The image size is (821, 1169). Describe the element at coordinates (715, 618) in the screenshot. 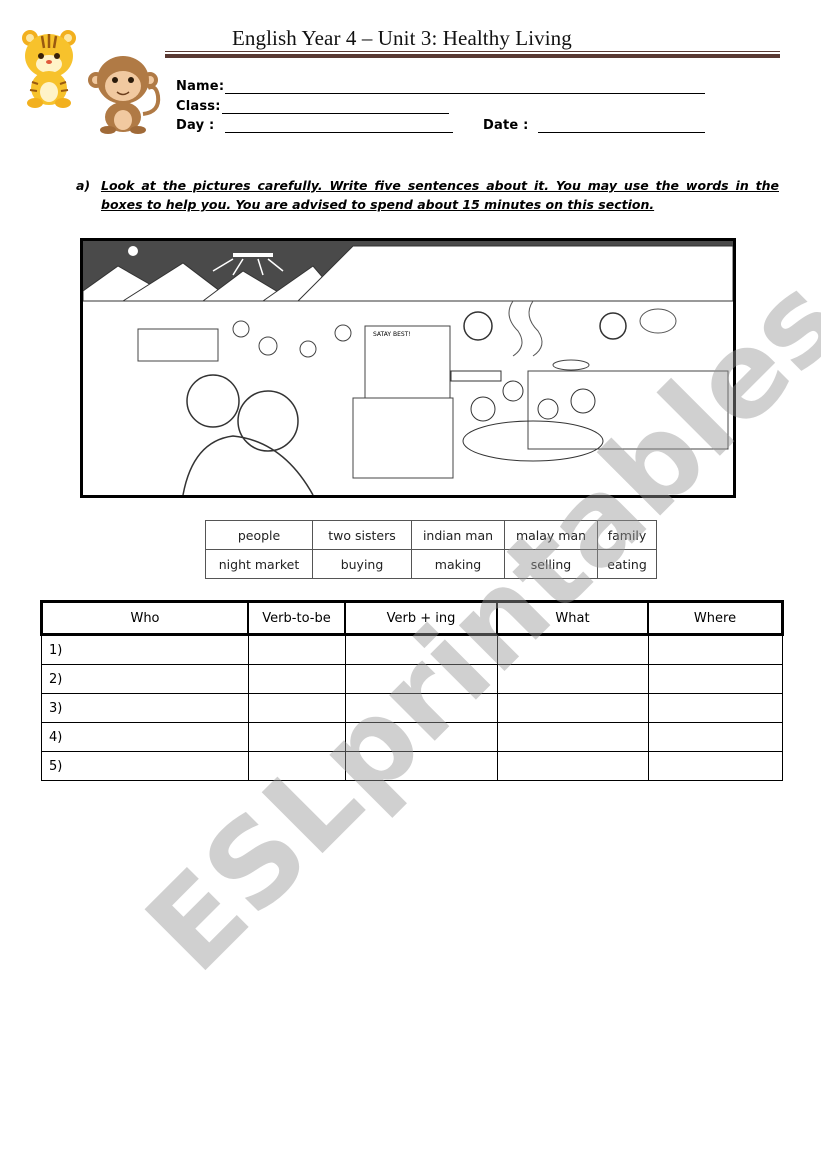

I see `header-where: Where` at that location.